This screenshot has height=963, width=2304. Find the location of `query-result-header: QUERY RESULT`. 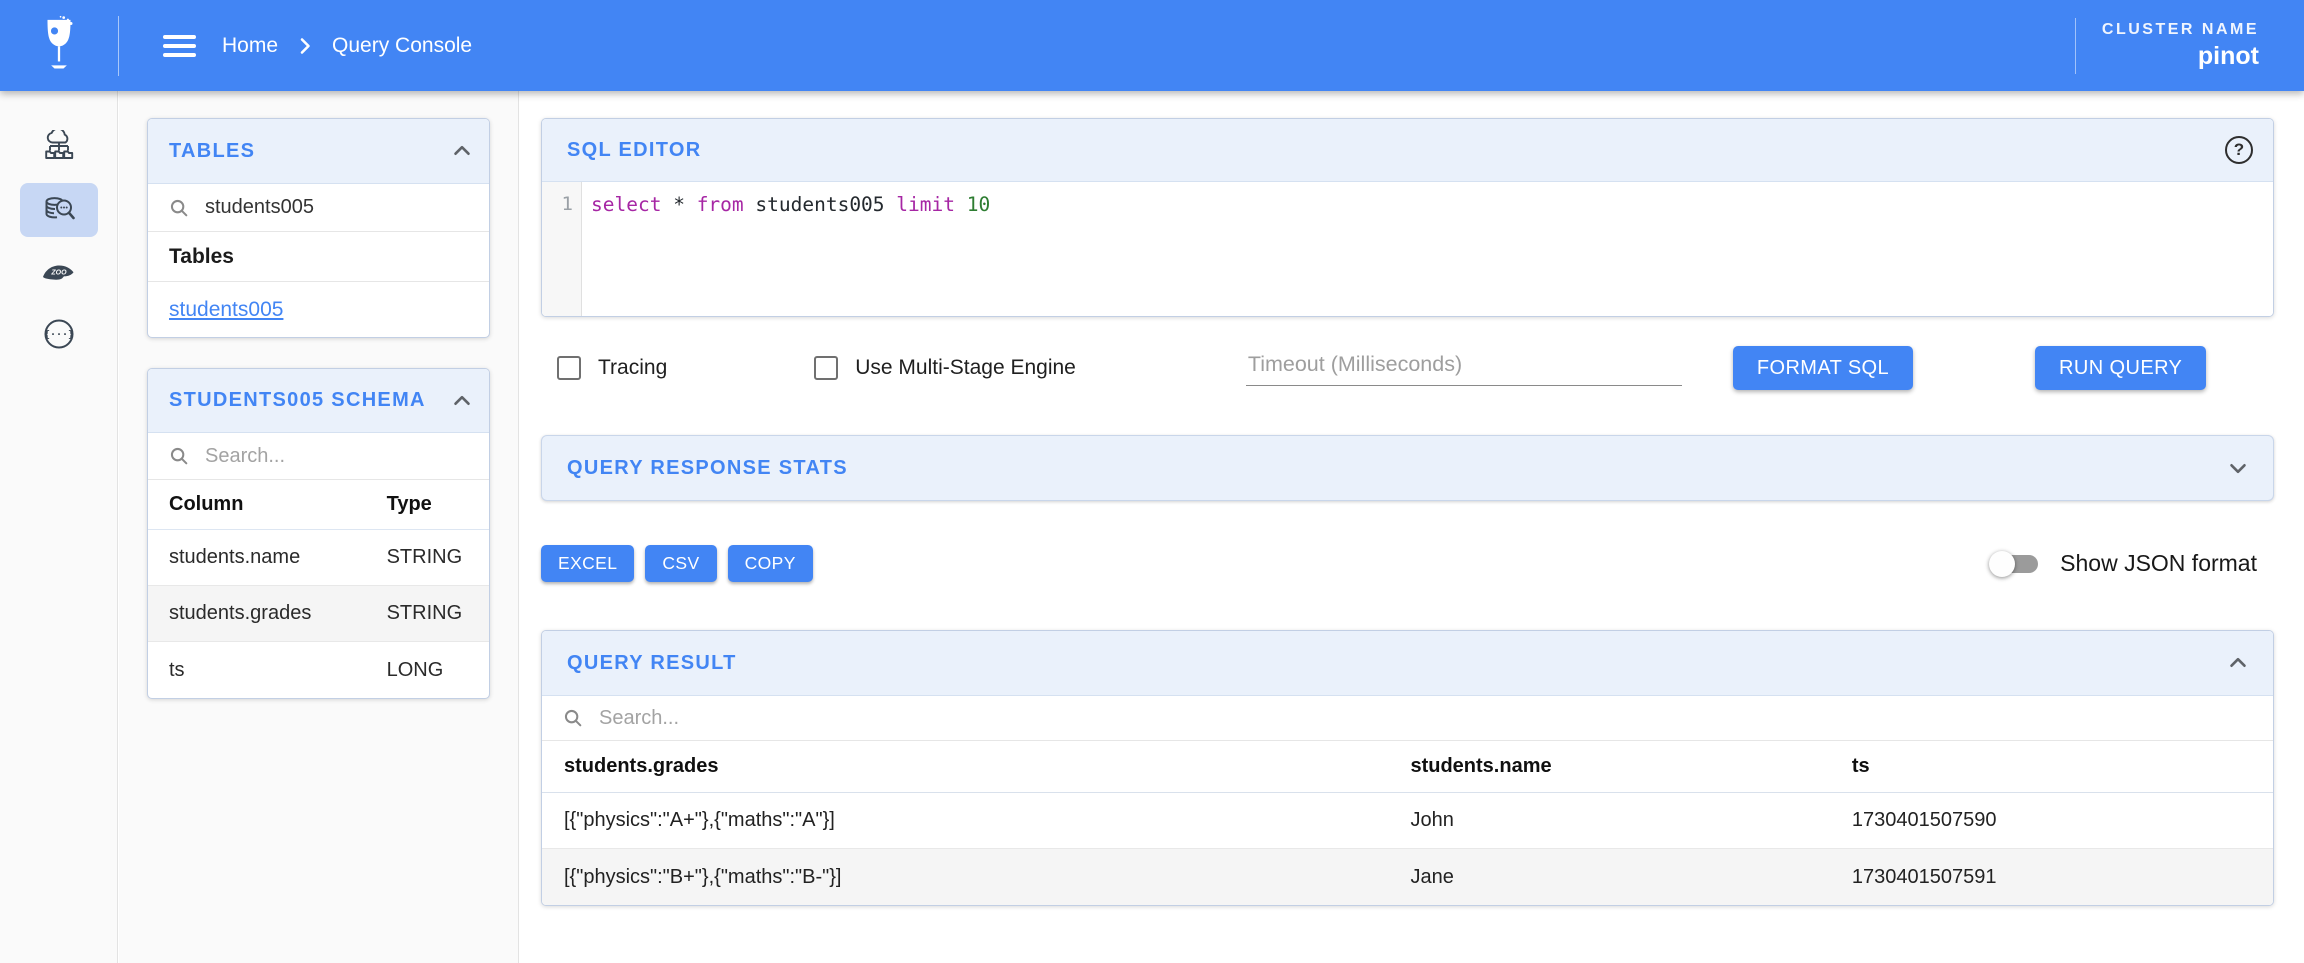

query-result-header: QUERY RESULT is located at coordinates (1407, 663).